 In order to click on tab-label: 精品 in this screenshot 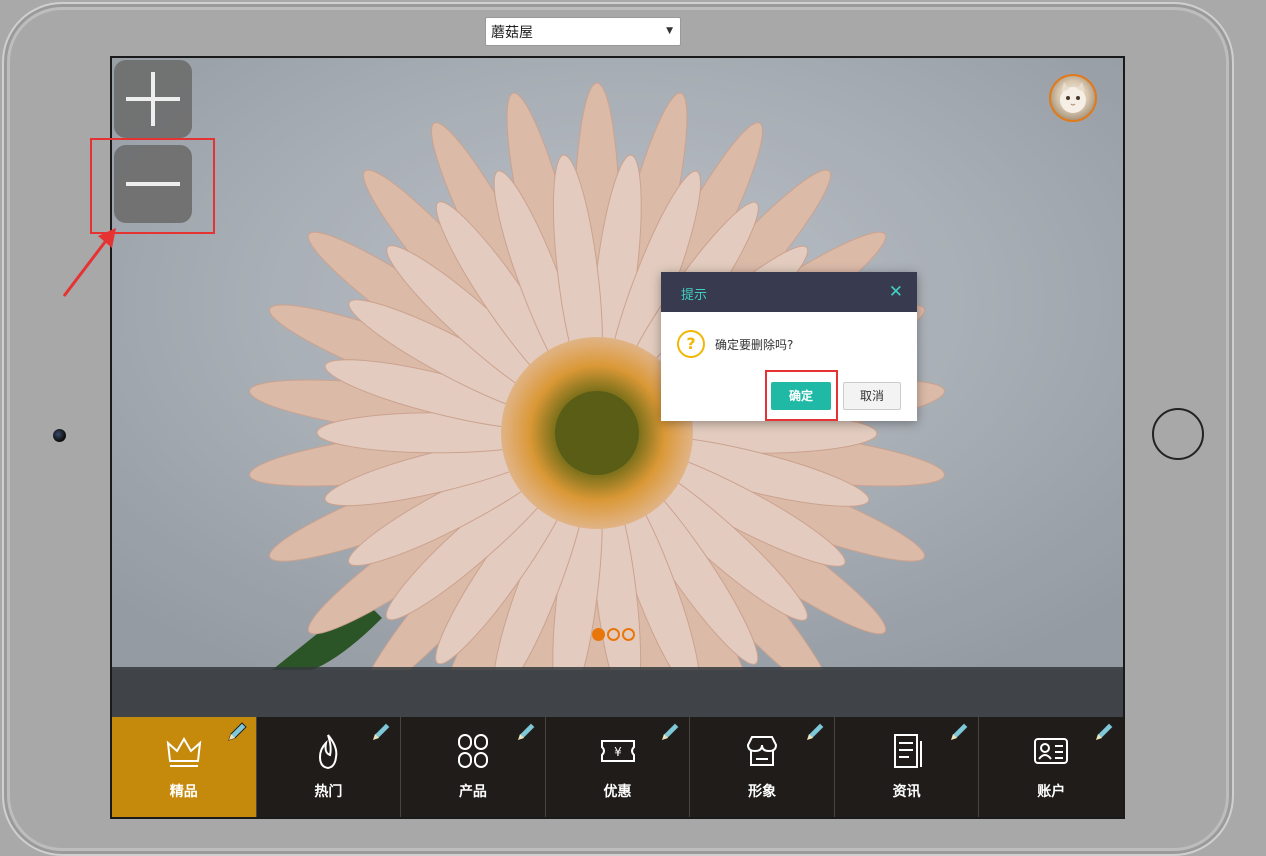, I will do `click(183, 792)`.